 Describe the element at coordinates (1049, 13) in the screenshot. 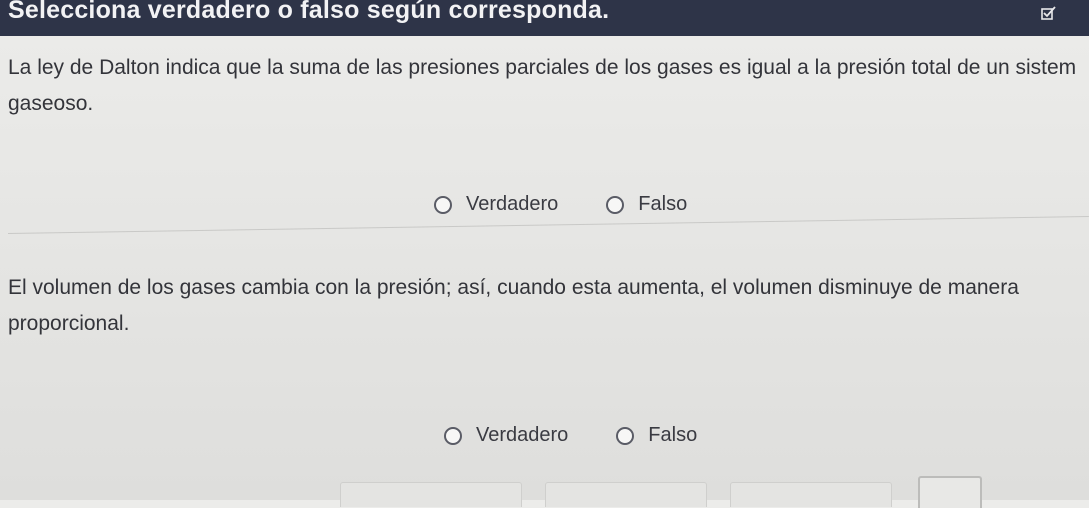

I see `check-square-icon` at that location.